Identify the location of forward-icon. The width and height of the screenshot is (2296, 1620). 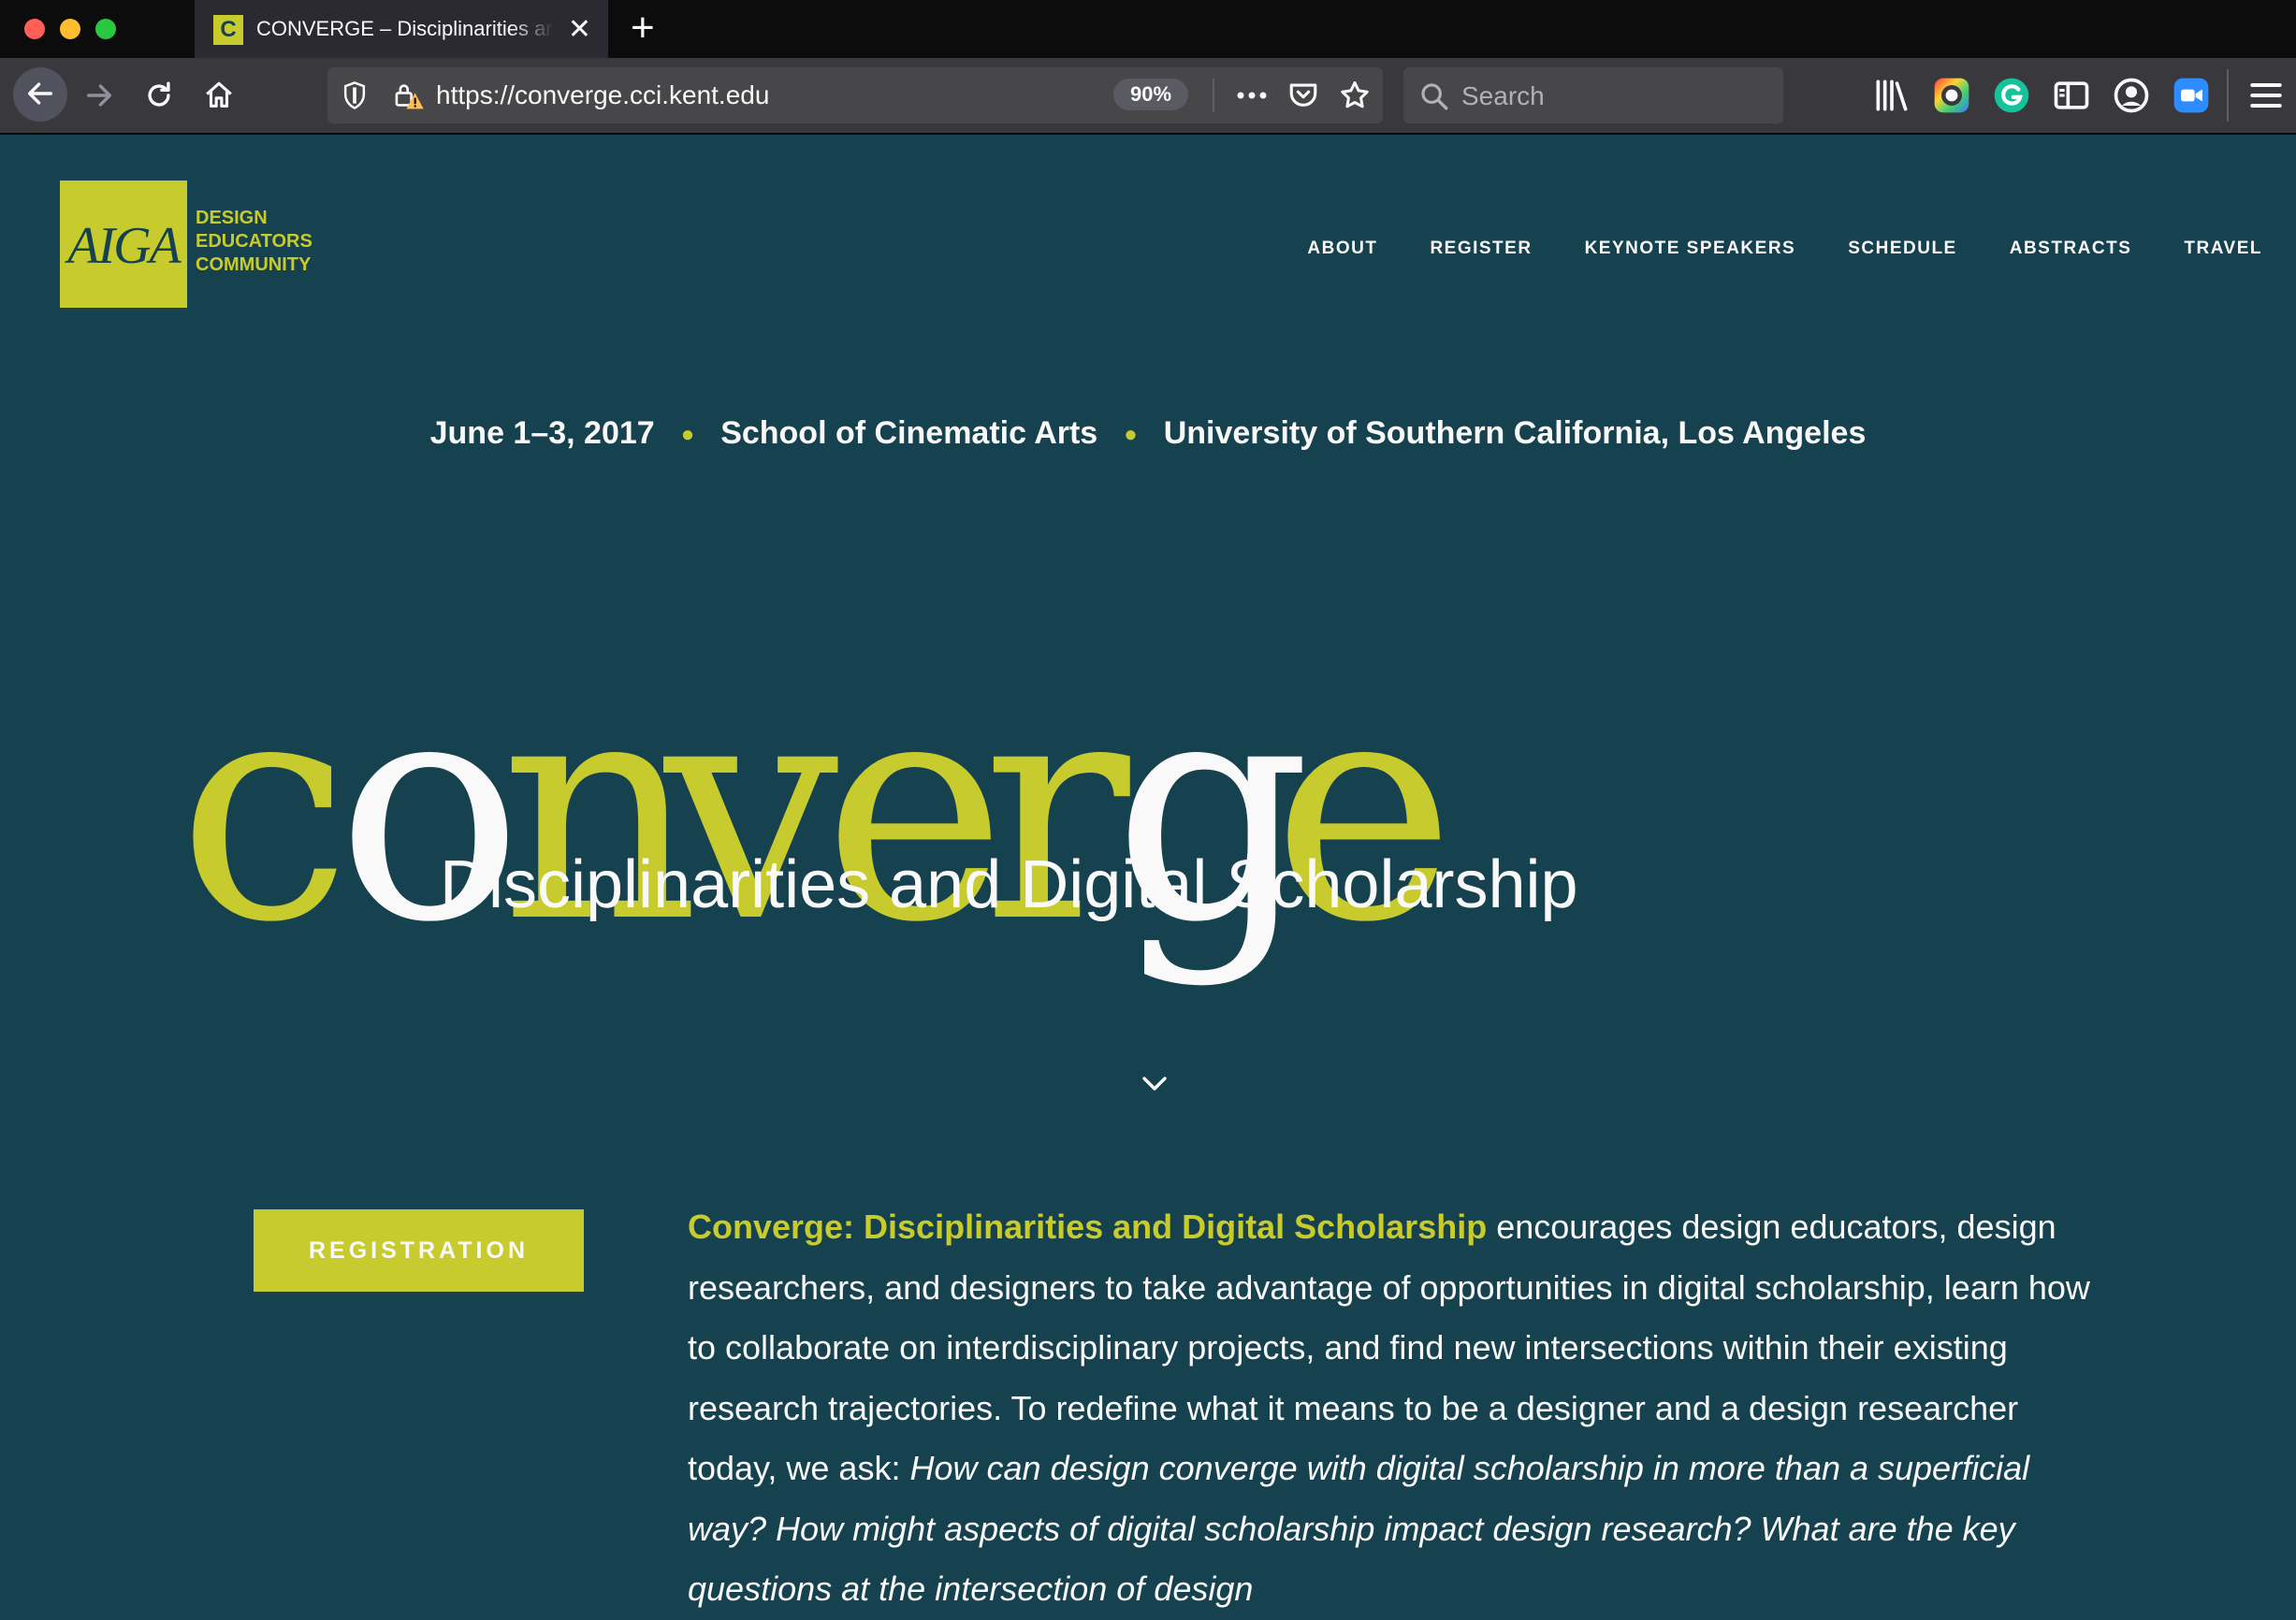
(99, 95).